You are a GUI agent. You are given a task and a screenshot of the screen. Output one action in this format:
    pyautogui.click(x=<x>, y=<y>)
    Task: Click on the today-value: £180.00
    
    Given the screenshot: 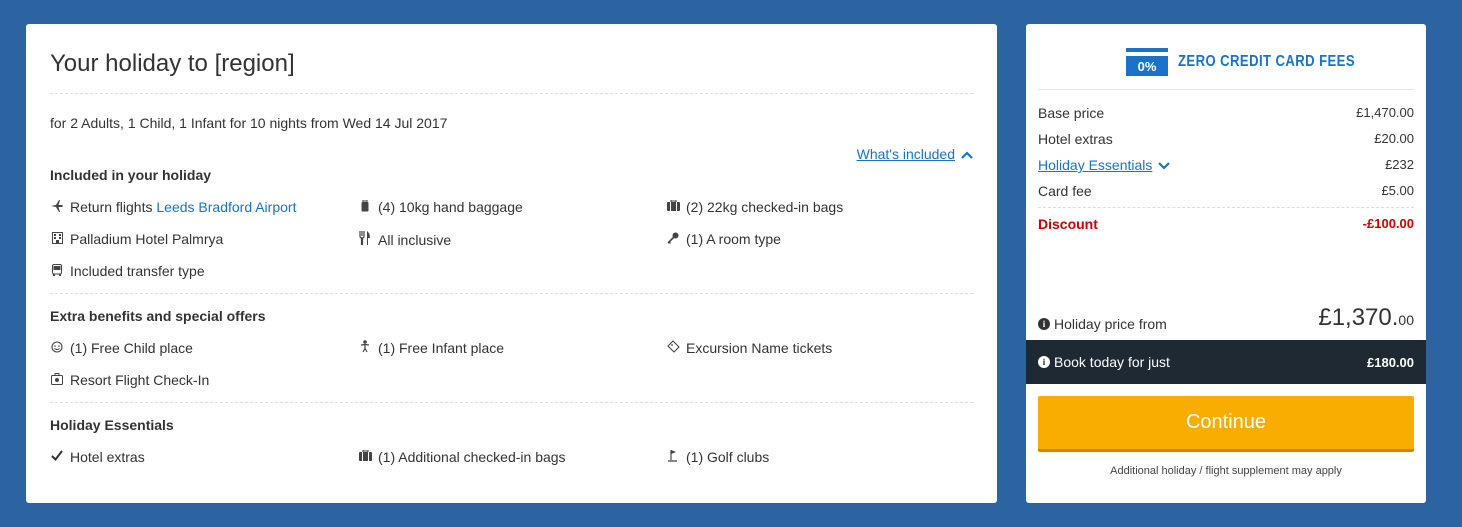 What is the action you would take?
    pyautogui.click(x=1390, y=362)
    